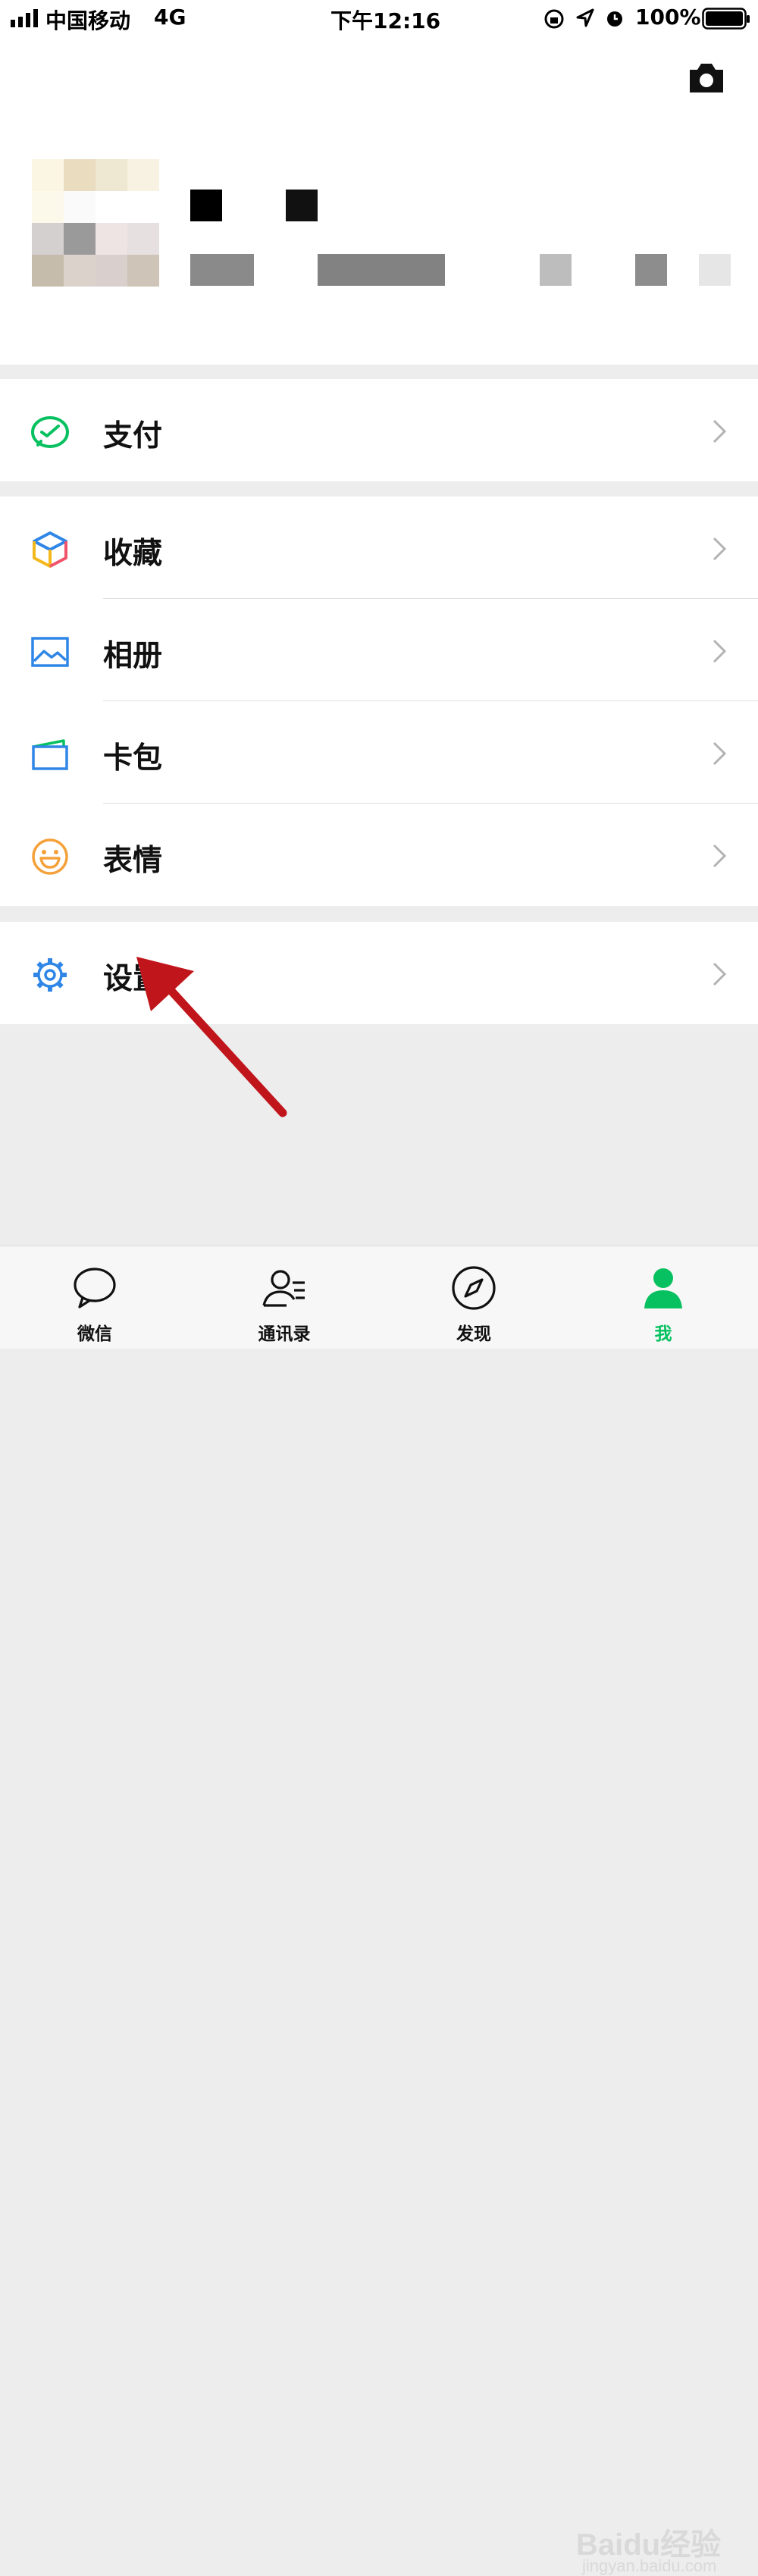  Describe the element at coordinates (284, 1334) in the screenshot. I see `tab-label-contacts: 通讯录` at that location.